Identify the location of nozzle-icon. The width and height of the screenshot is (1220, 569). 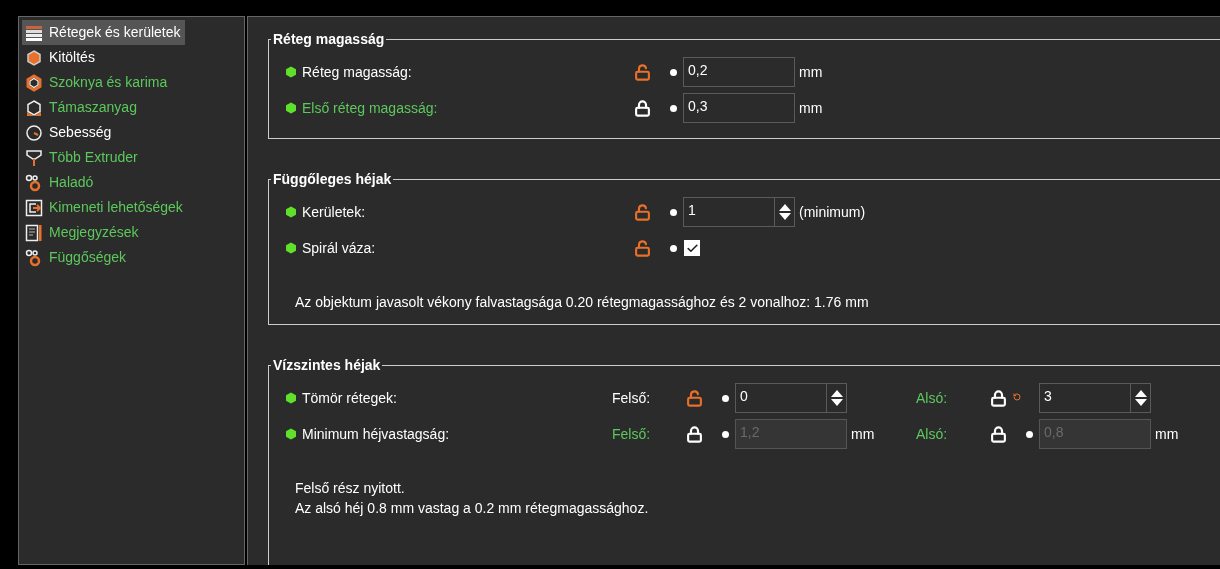
(34, 157).